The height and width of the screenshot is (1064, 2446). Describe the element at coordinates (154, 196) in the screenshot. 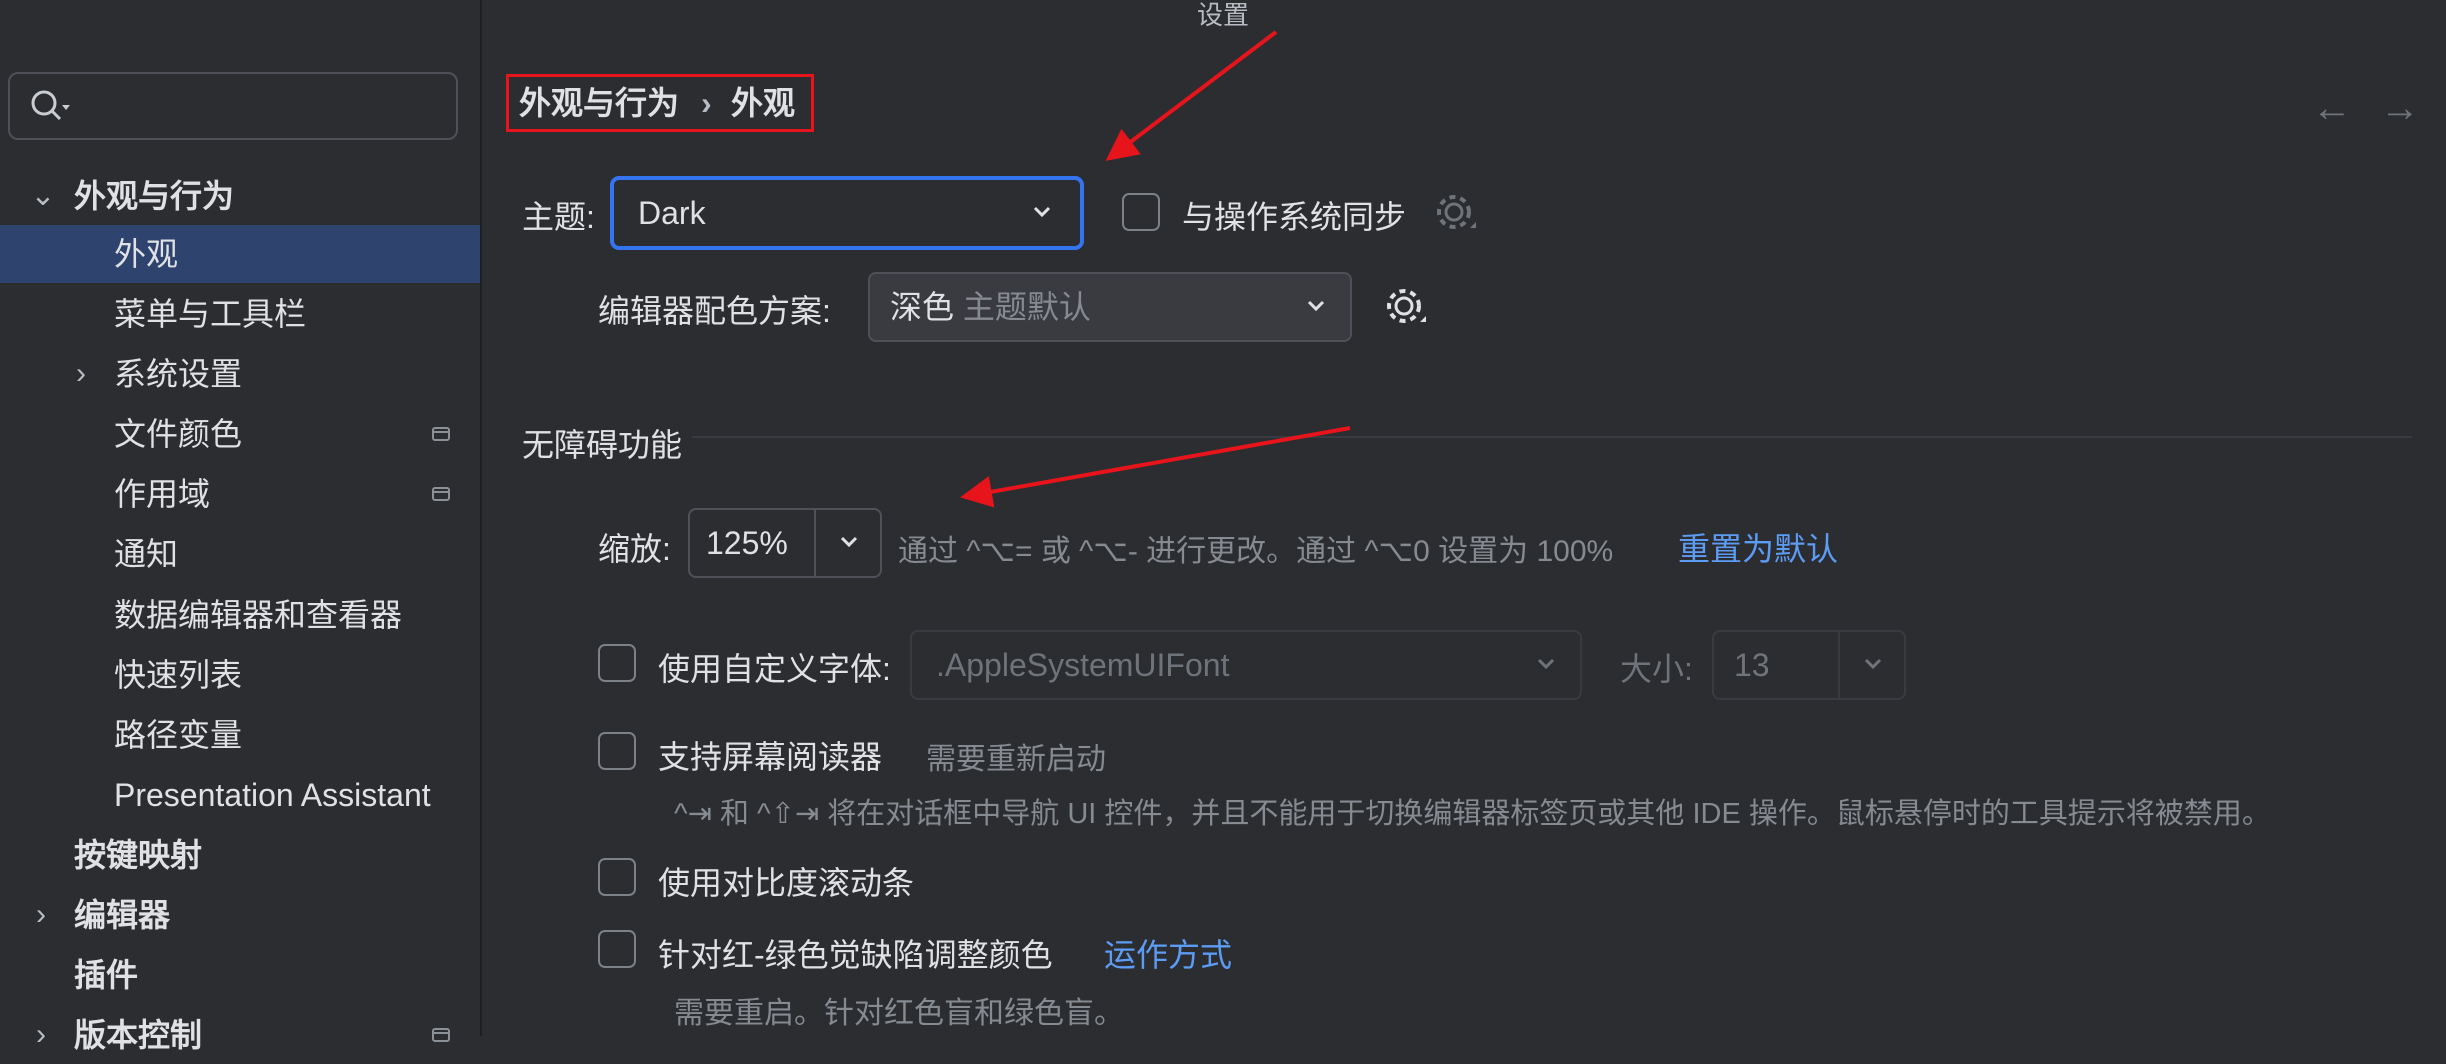

I see `tree-item-label: 外观与行为` at that location.